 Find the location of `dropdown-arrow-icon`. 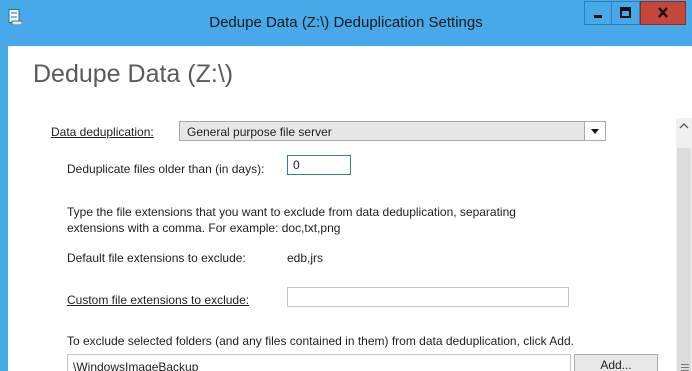

dropdown-arrow-icon is located at coordinates (594, 131).